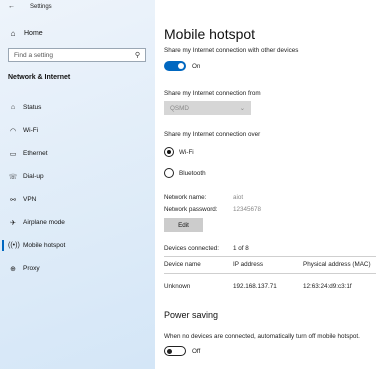  I want to click on over-label: Share my Internet connection over, so click(212, 134).